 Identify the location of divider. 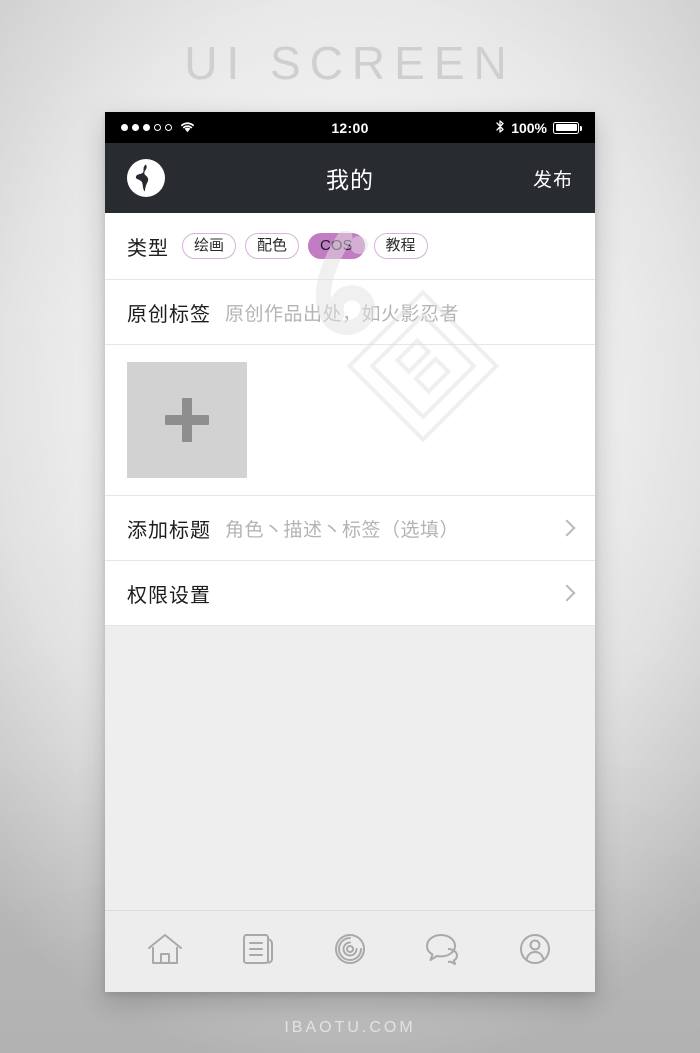
(350, 625).